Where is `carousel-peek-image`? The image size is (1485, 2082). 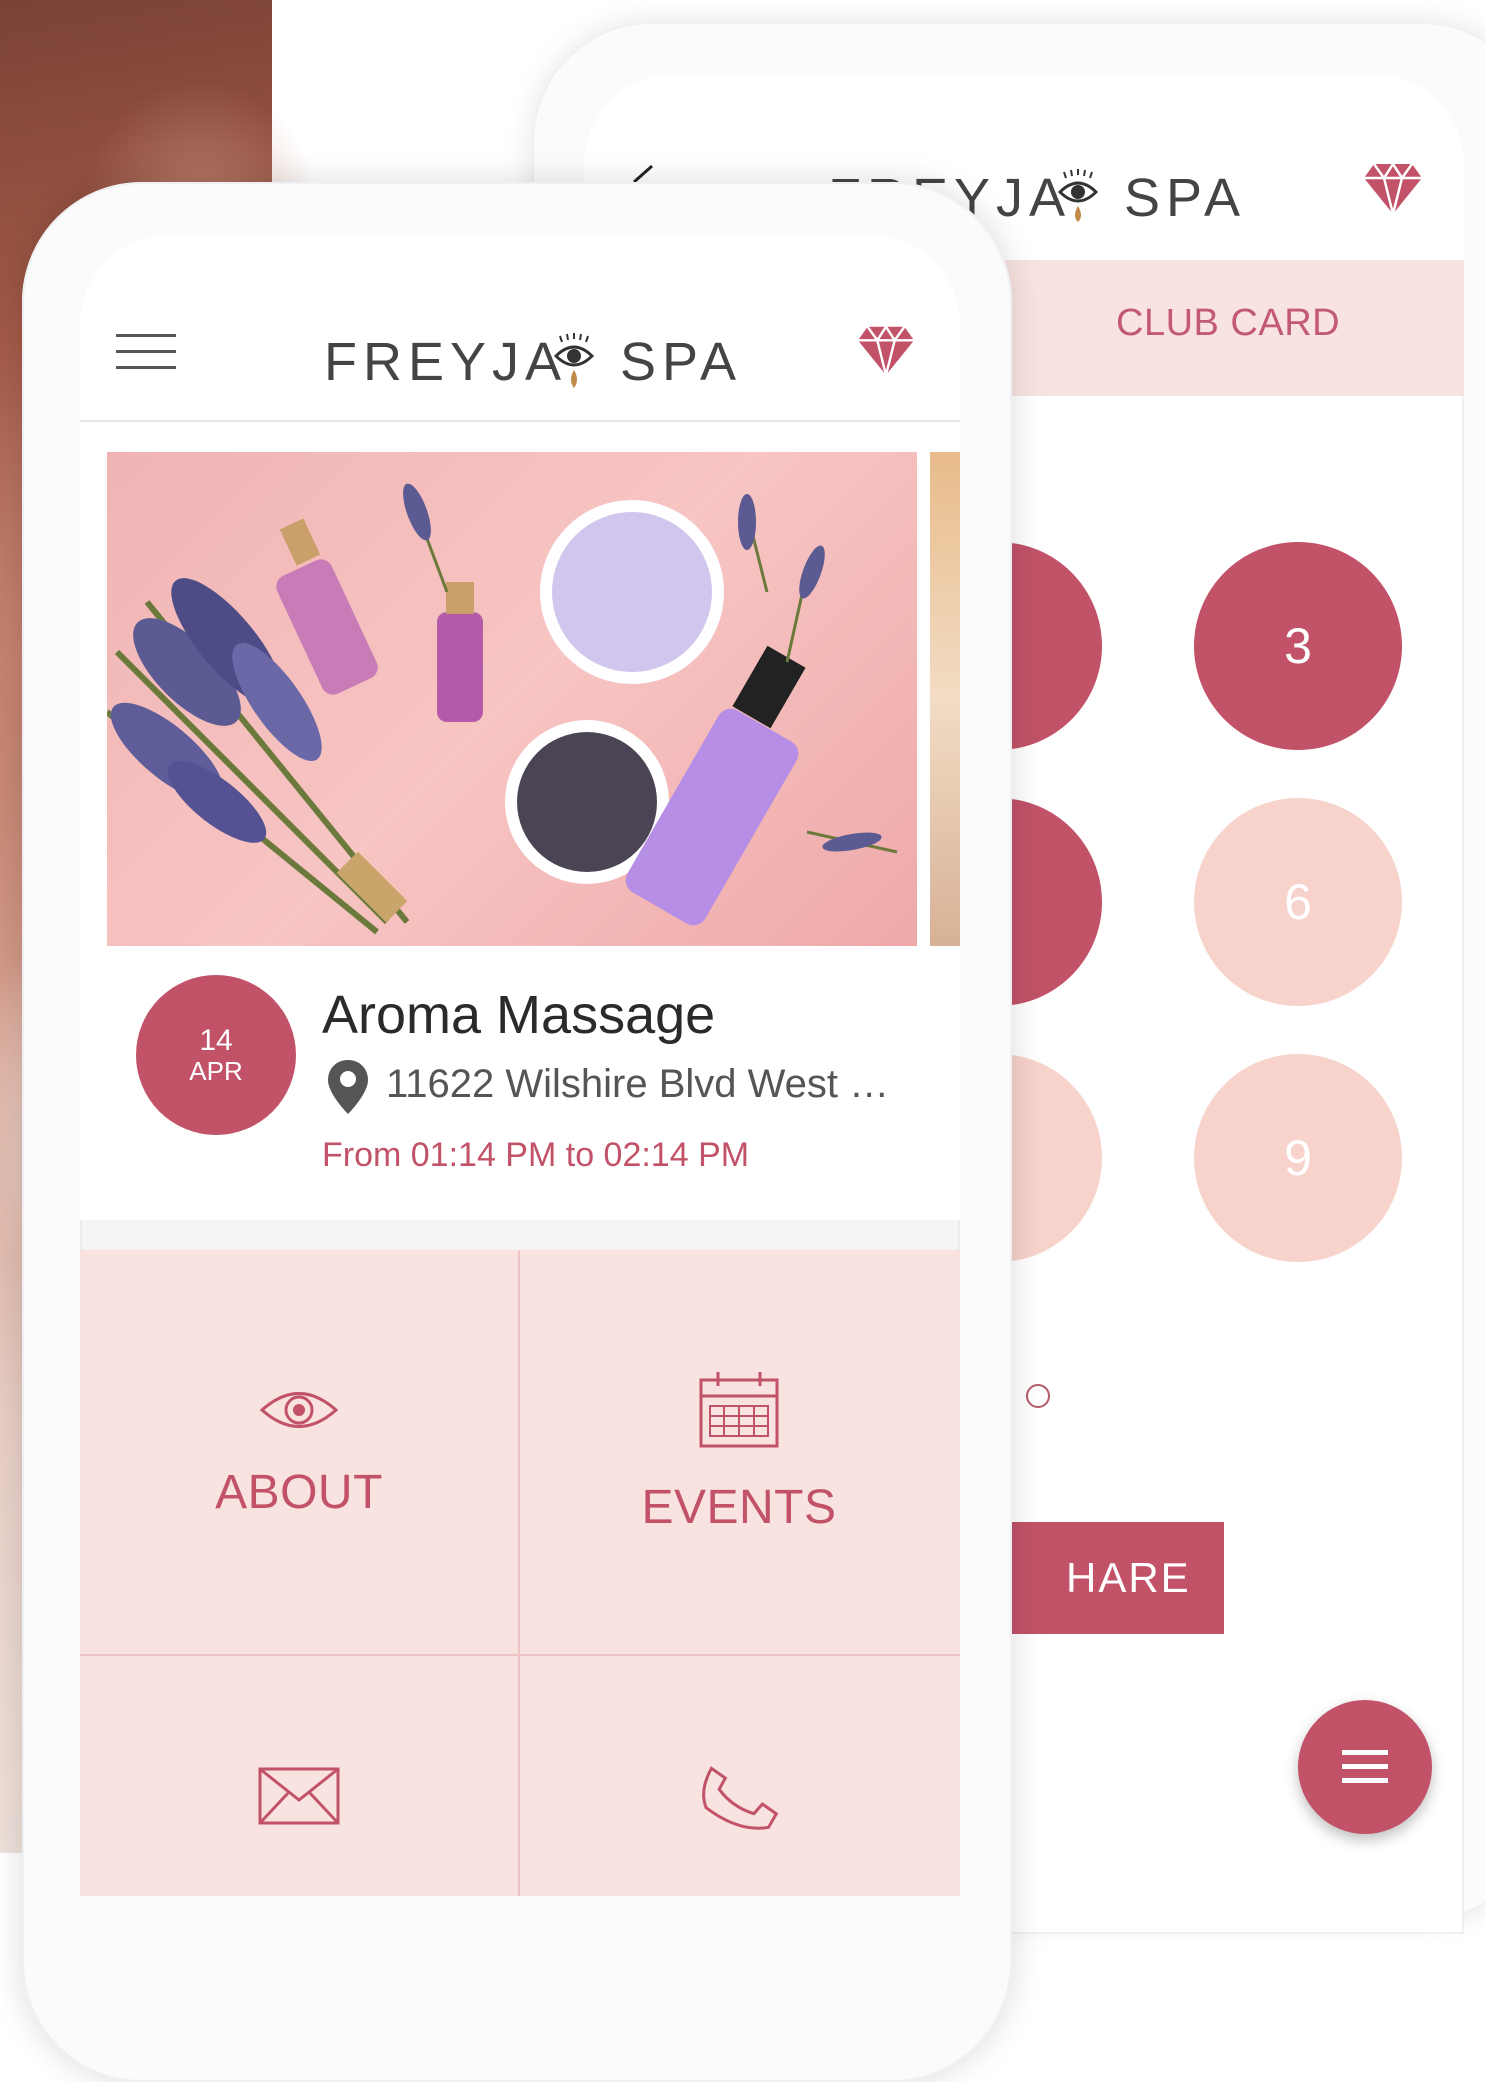
carousel-peek-image is located at coordinates (945, 699).